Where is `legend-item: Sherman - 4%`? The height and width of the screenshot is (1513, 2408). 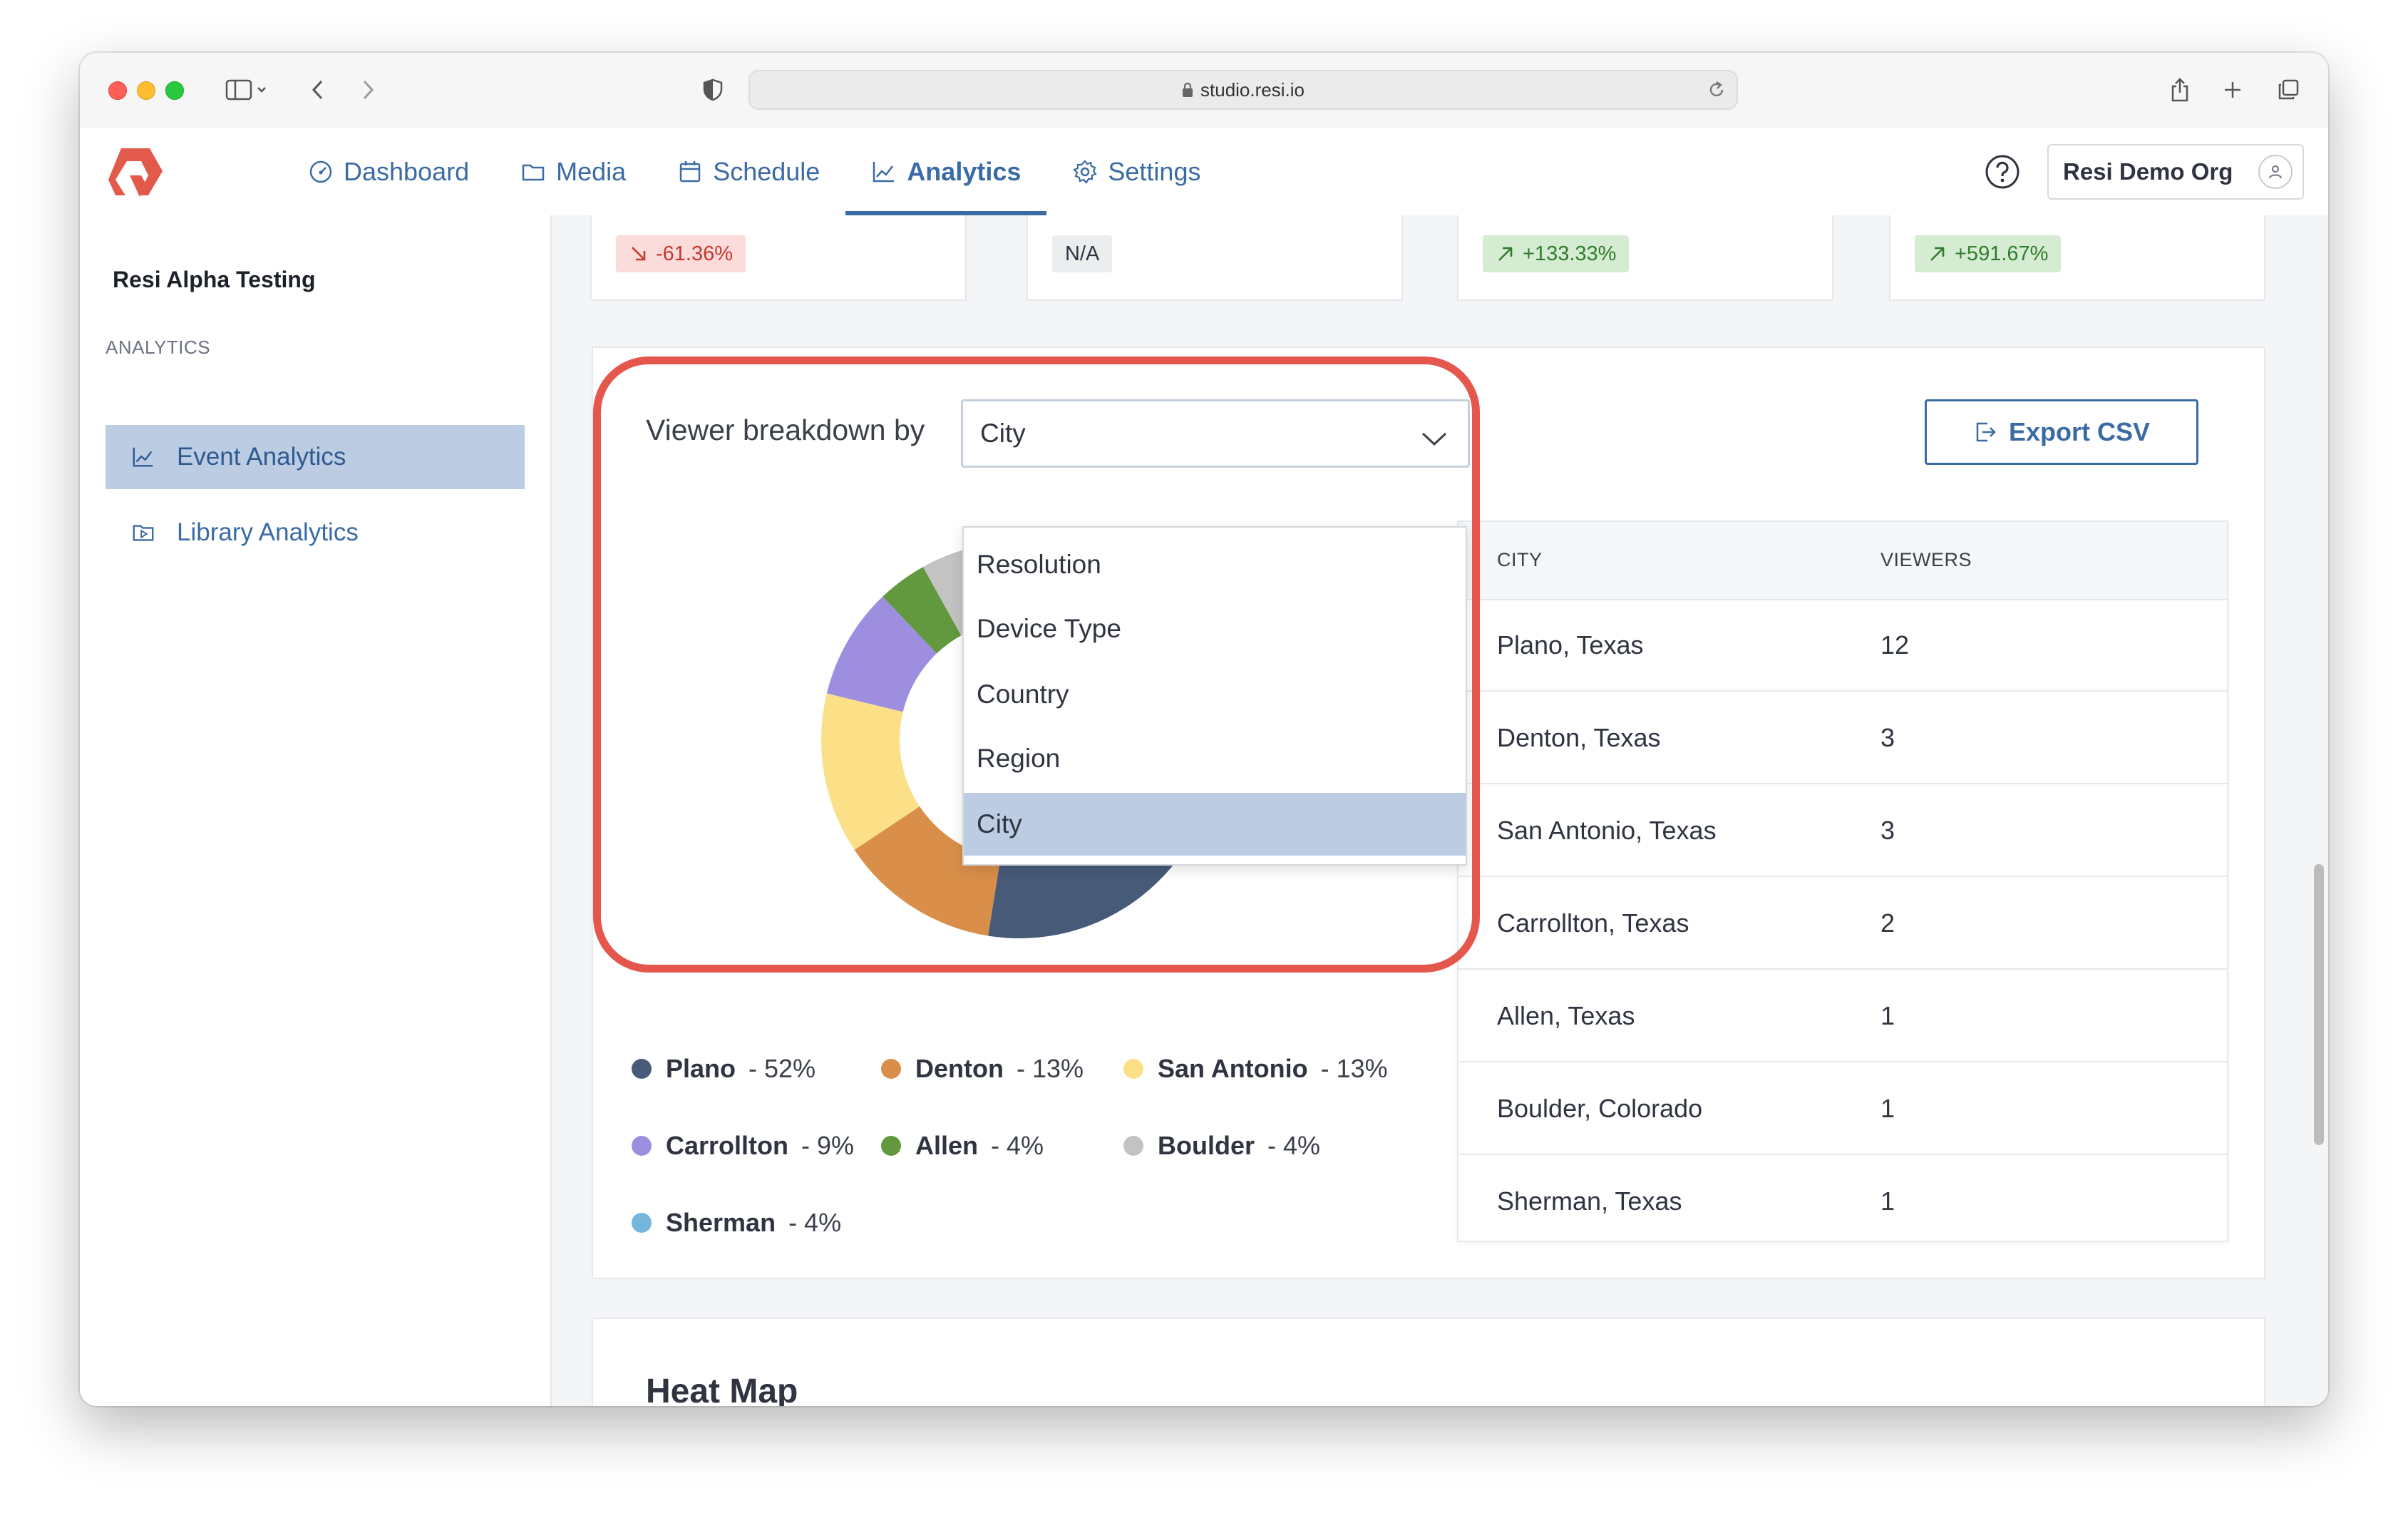 legend-item: Sherman - 4% is located at coordinates (736, 1223).